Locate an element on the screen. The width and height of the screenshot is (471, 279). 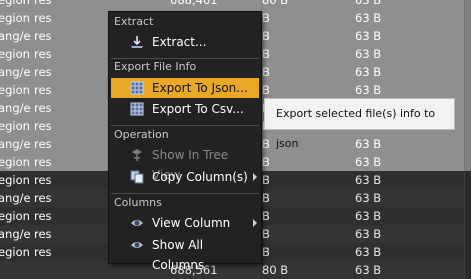
menu-item-show-all-columns: Show All Columns is located at coordinates (185, 253).